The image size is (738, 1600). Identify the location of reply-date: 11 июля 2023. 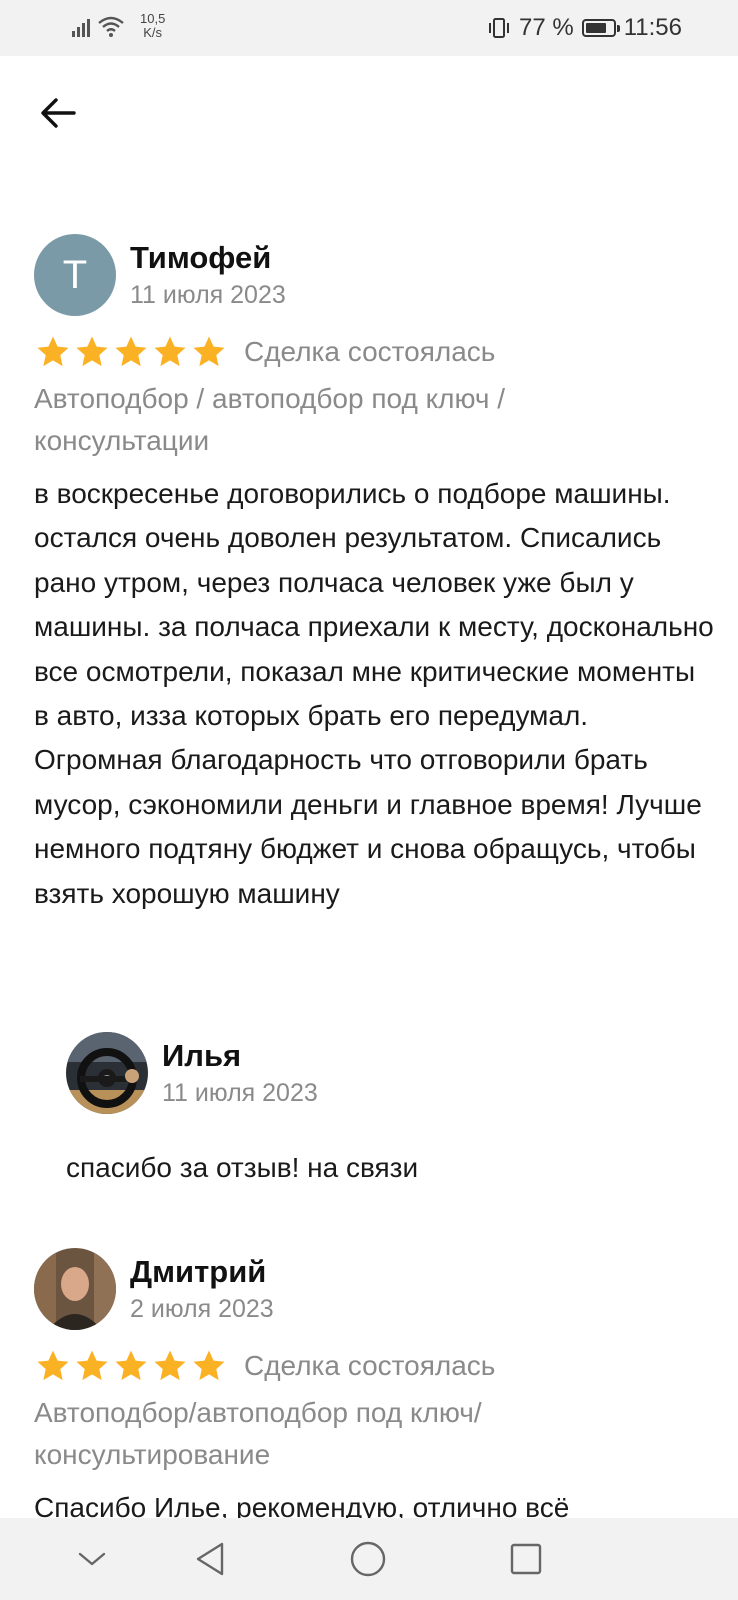
(240, 1093).